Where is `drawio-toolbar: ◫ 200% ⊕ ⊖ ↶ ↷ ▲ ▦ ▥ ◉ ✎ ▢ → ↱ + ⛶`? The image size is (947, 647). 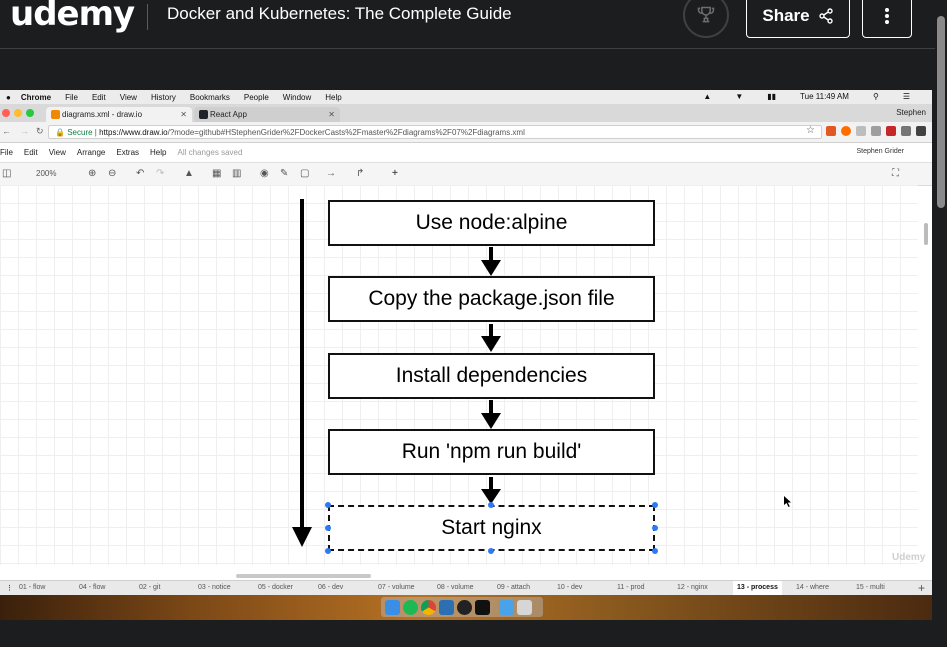
drawio-toolbar: ◫ 200% ⊕ ⊖ ↶ ↷ ▲ ▦ ▥ ◉ ✎ ▢ → ↱ + ⛶ is located at coordinates (466, 174).